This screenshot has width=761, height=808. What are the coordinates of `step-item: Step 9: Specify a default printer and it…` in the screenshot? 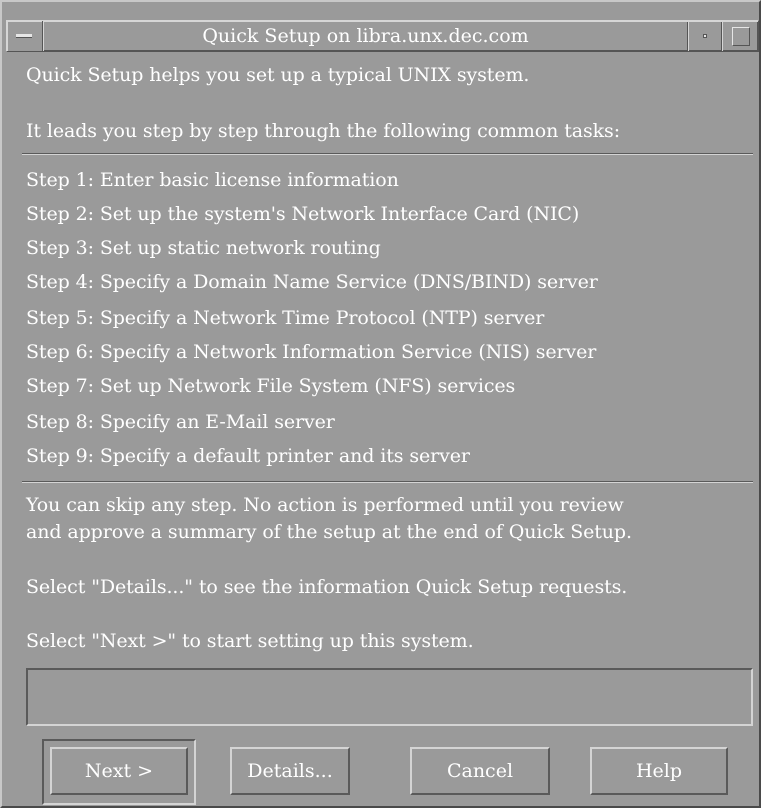 It's located at (248, 456).